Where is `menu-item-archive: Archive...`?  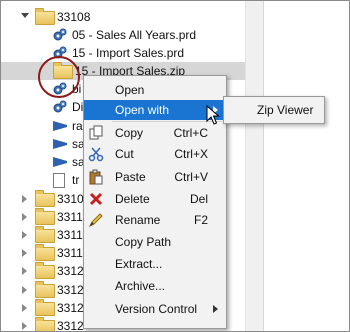
menu-item-archive: Archive... is located at coordinates (155, 286).